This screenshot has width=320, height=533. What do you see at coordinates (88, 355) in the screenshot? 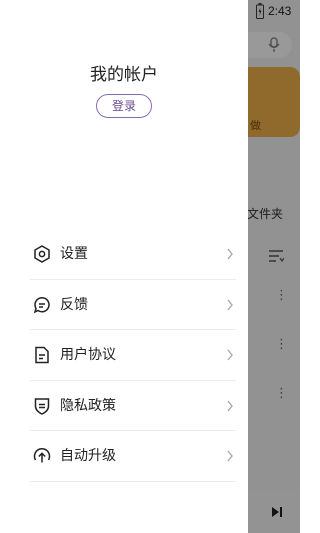
I see `menu-item-label: 用户协议` at bounding box center [88, 355].